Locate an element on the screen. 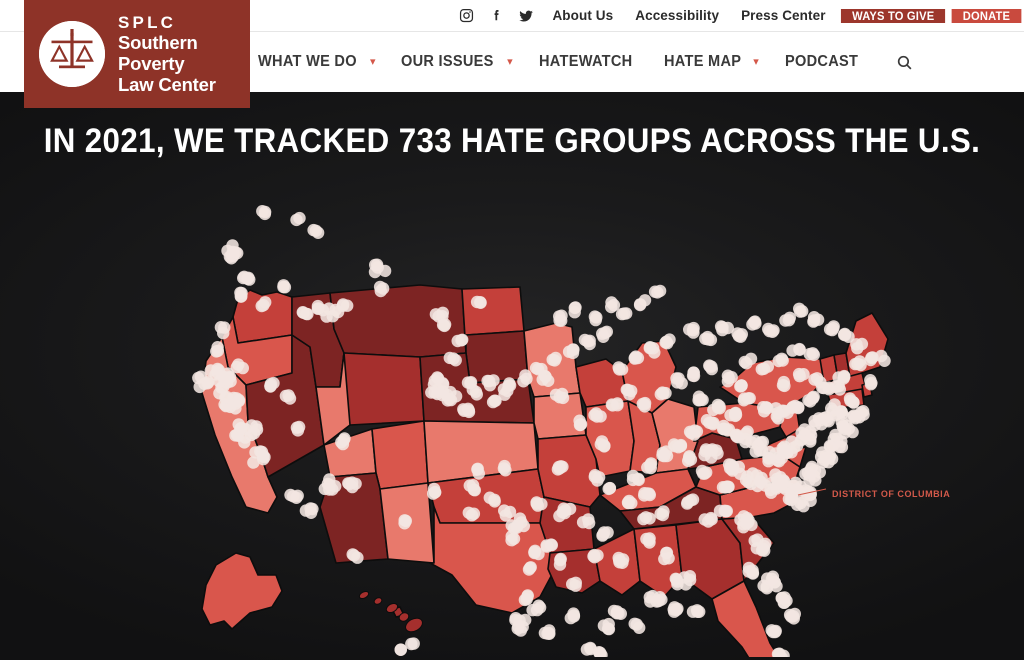 This screenshot has height=660, width=1024. nav-item-podcast: PODCAST is located at coordinates (824, 62).